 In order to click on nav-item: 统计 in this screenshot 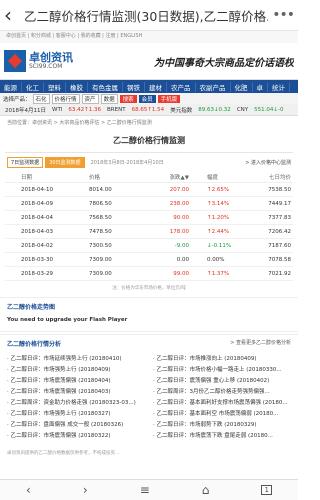, I will do `click(279, 86)`.